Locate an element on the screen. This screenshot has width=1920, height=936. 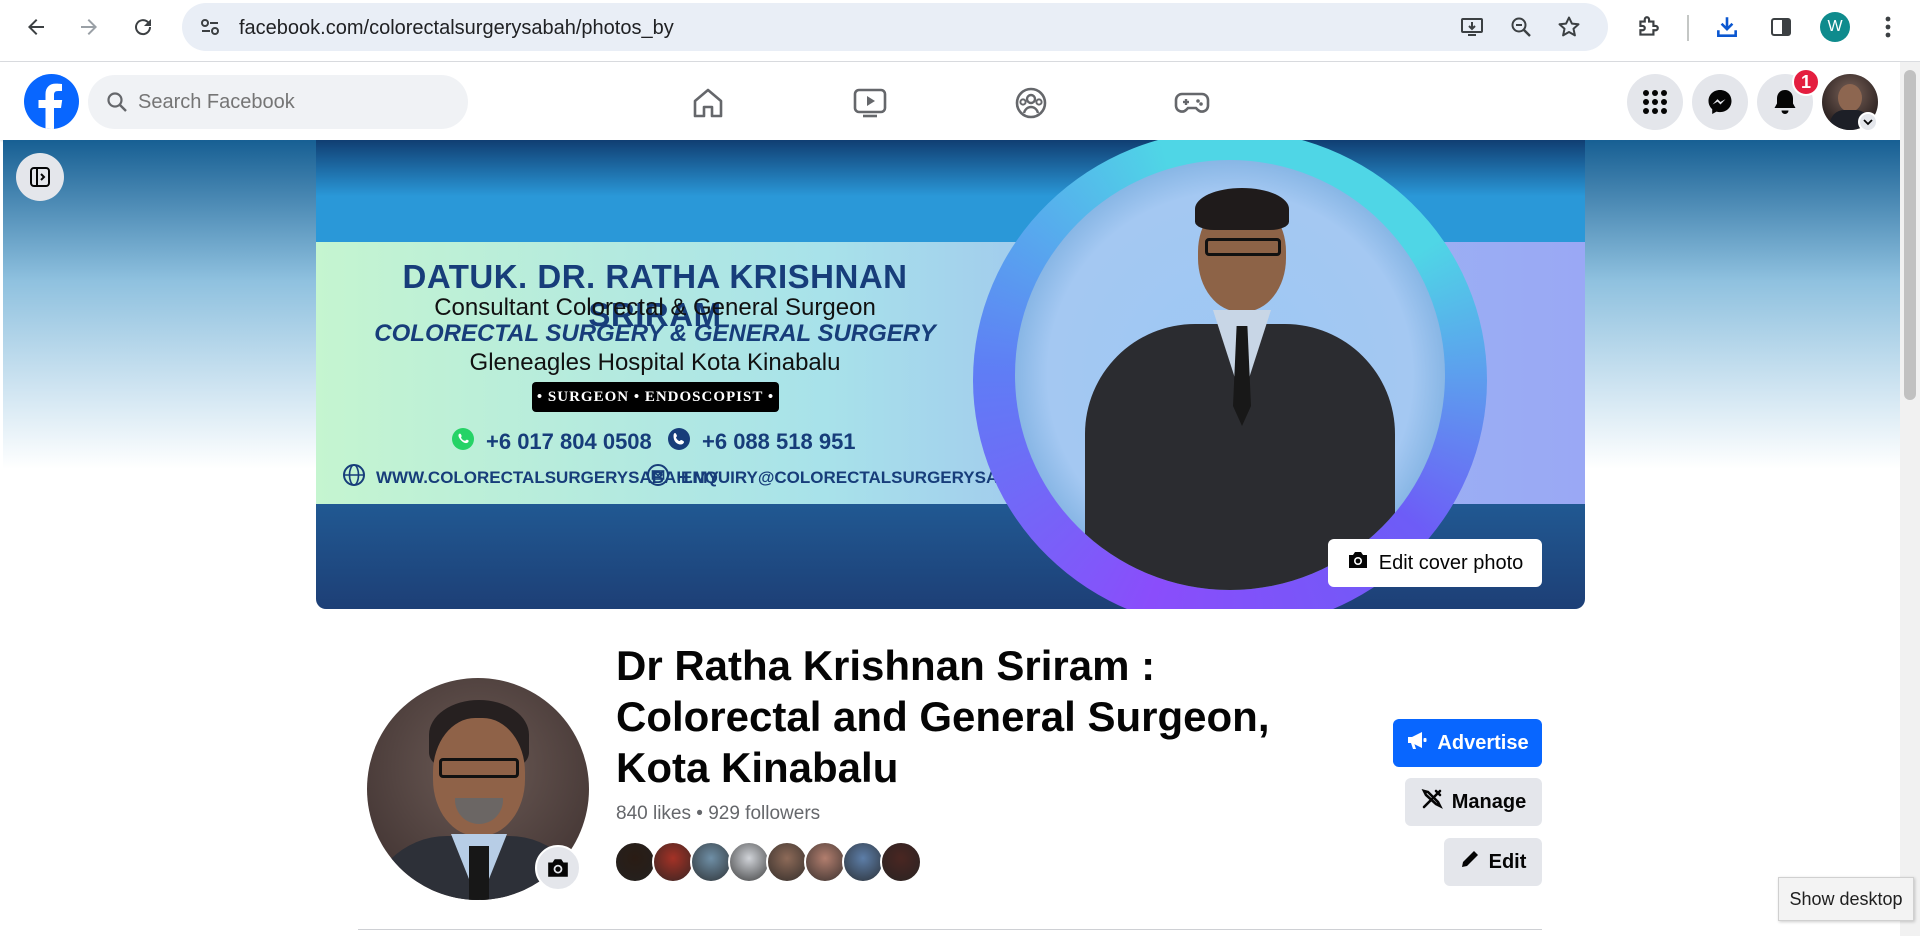
profile-avatar: W is located at coordinates (1835, 27).